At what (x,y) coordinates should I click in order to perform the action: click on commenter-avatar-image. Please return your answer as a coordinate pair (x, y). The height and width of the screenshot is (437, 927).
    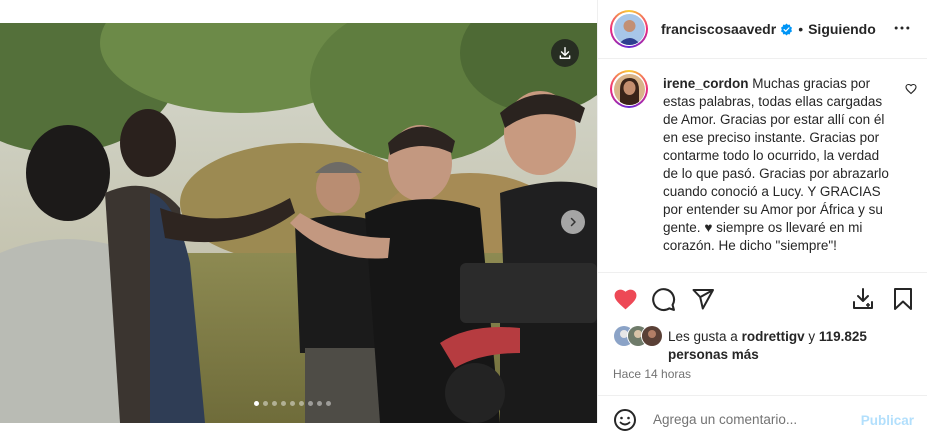
    Looking at the image, I should click on (629, 89).